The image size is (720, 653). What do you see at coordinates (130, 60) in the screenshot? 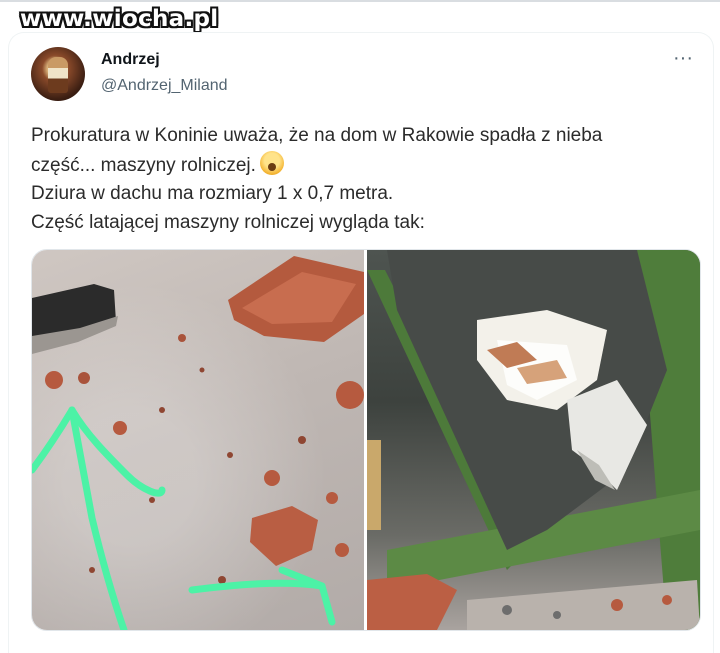
I see `author-name: Andrzej` at bounding box center [130, 60].